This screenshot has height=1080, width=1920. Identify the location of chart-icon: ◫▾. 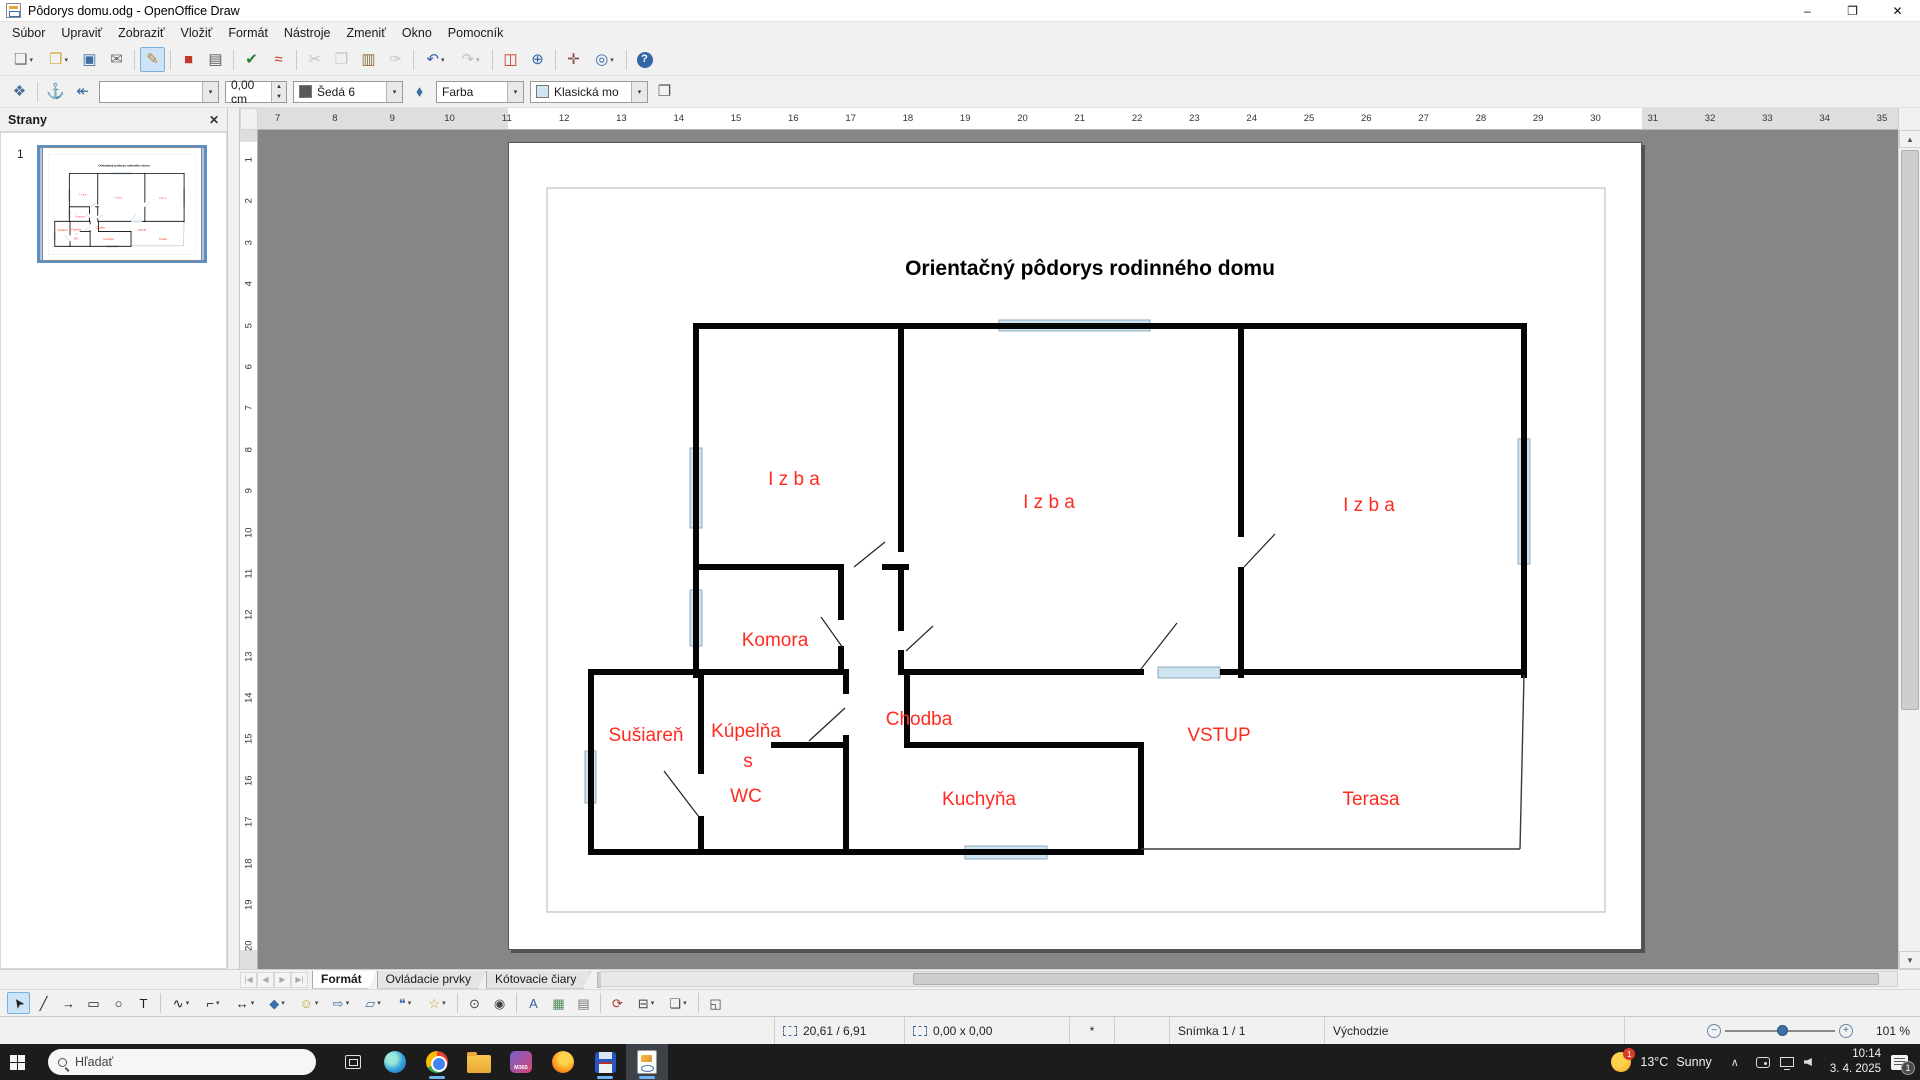
(510, 59).